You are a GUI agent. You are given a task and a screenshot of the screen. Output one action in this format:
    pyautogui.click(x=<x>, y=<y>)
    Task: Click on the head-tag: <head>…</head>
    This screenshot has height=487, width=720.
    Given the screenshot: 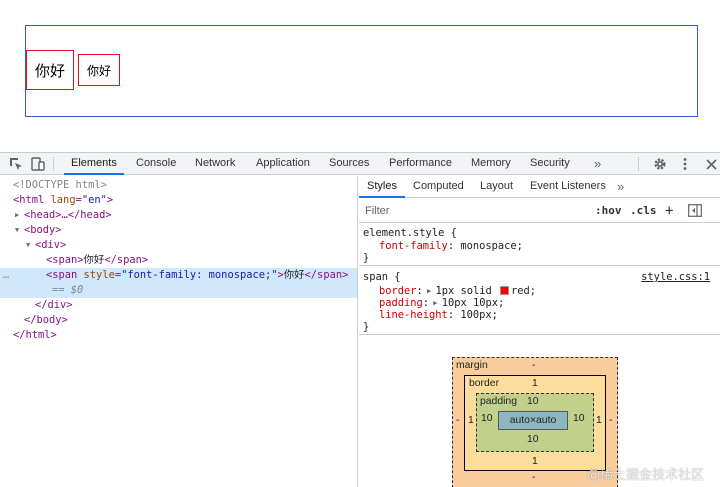 What is the action you would take?
    pyautogui.click(x=68, y=215)
    